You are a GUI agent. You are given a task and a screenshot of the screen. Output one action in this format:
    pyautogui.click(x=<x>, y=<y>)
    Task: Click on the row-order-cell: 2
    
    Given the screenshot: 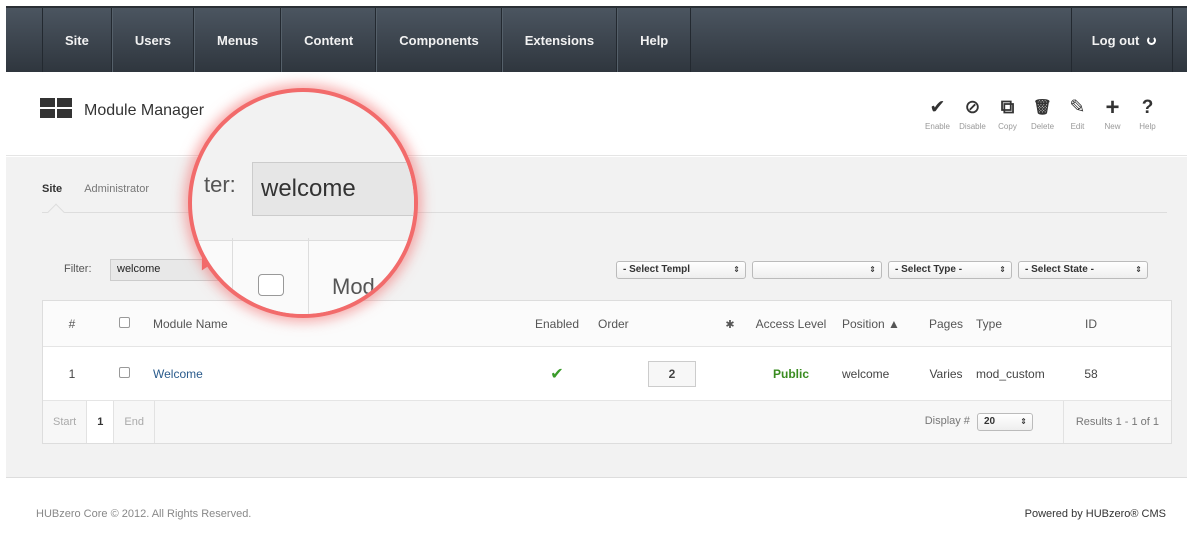 What is the action you would take?
    pyautogui.click(x=653, y=373)
    